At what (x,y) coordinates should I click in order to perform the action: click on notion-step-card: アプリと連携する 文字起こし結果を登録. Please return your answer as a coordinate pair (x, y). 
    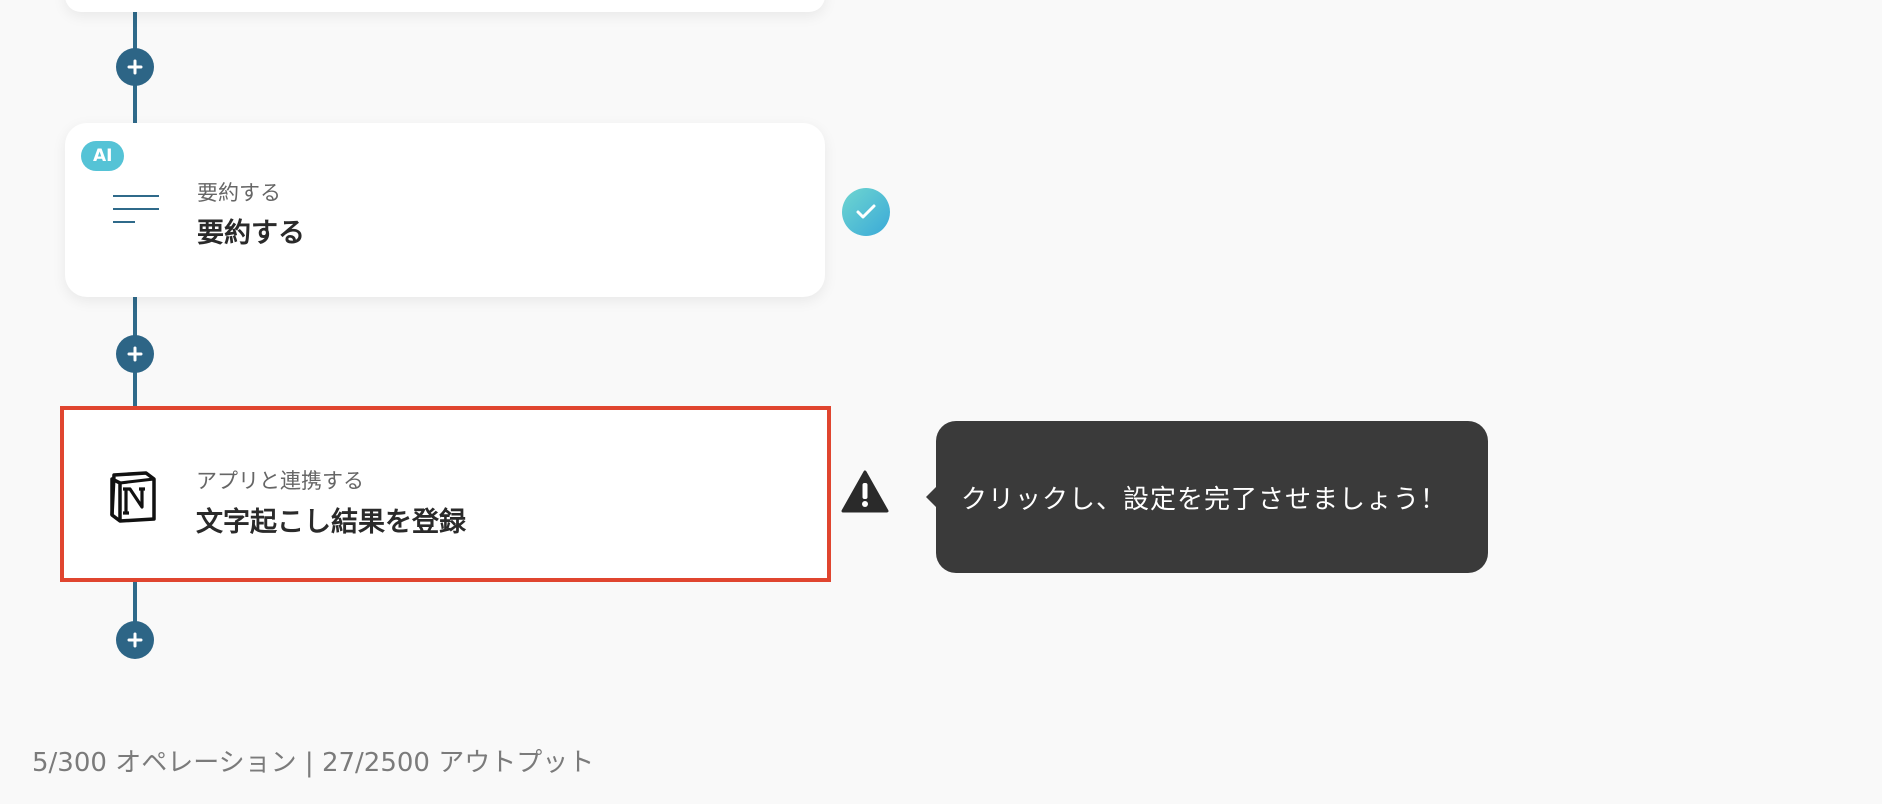
    Looking at the image, I should click on (445, 494).